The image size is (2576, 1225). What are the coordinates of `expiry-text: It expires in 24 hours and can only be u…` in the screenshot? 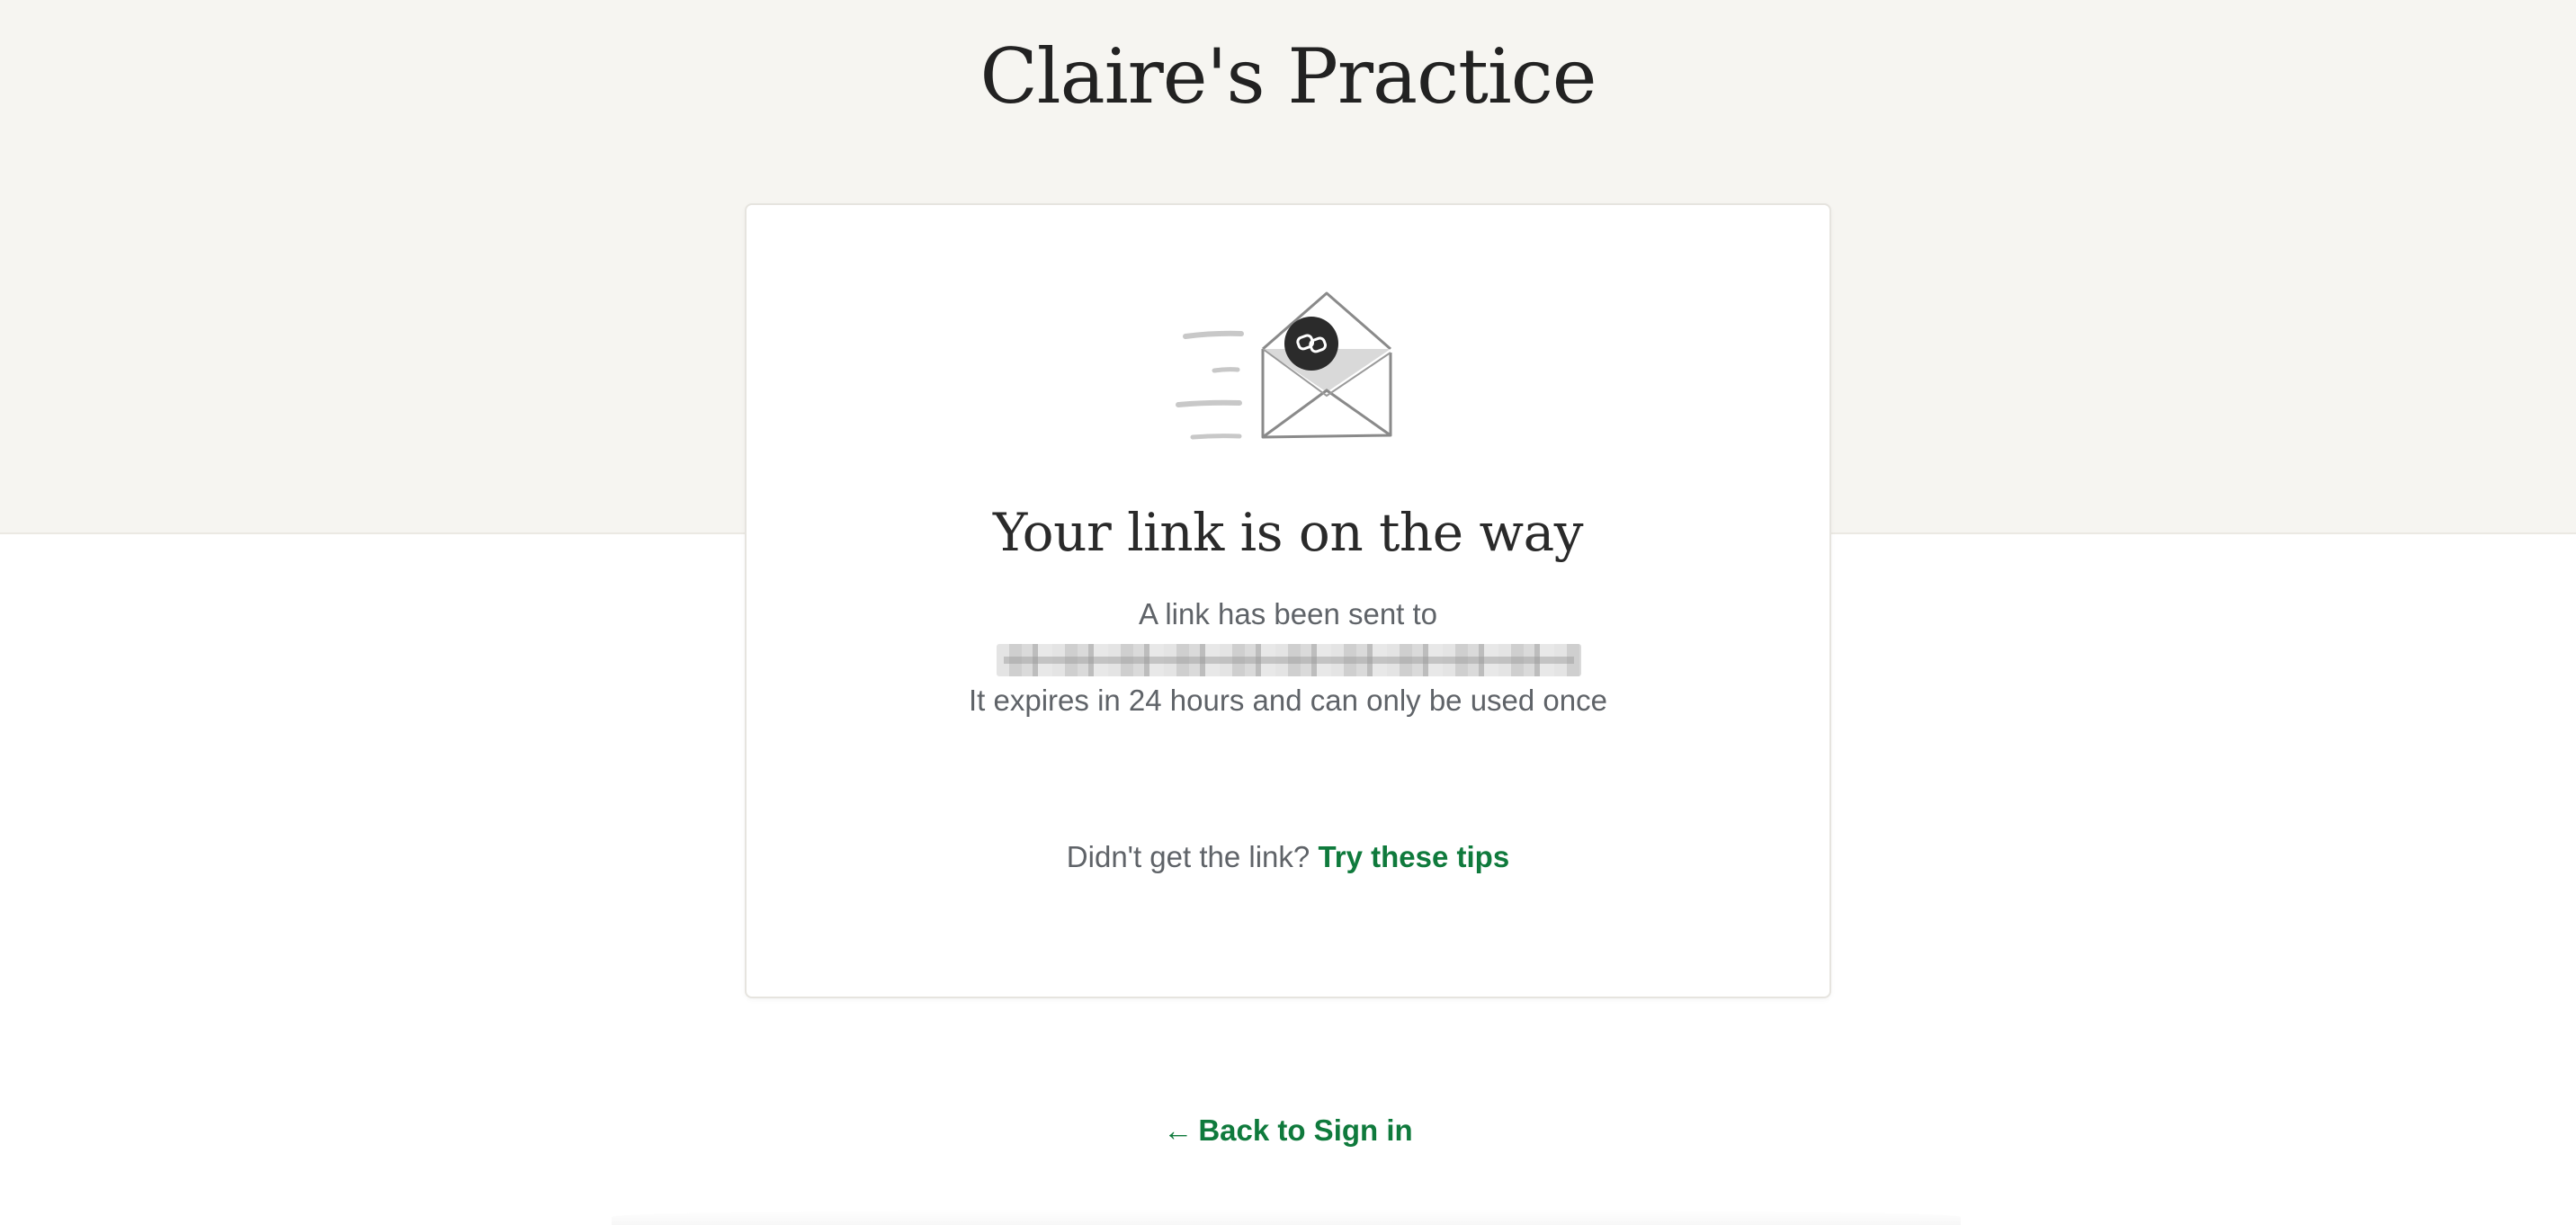 It's located at (1288, 700).